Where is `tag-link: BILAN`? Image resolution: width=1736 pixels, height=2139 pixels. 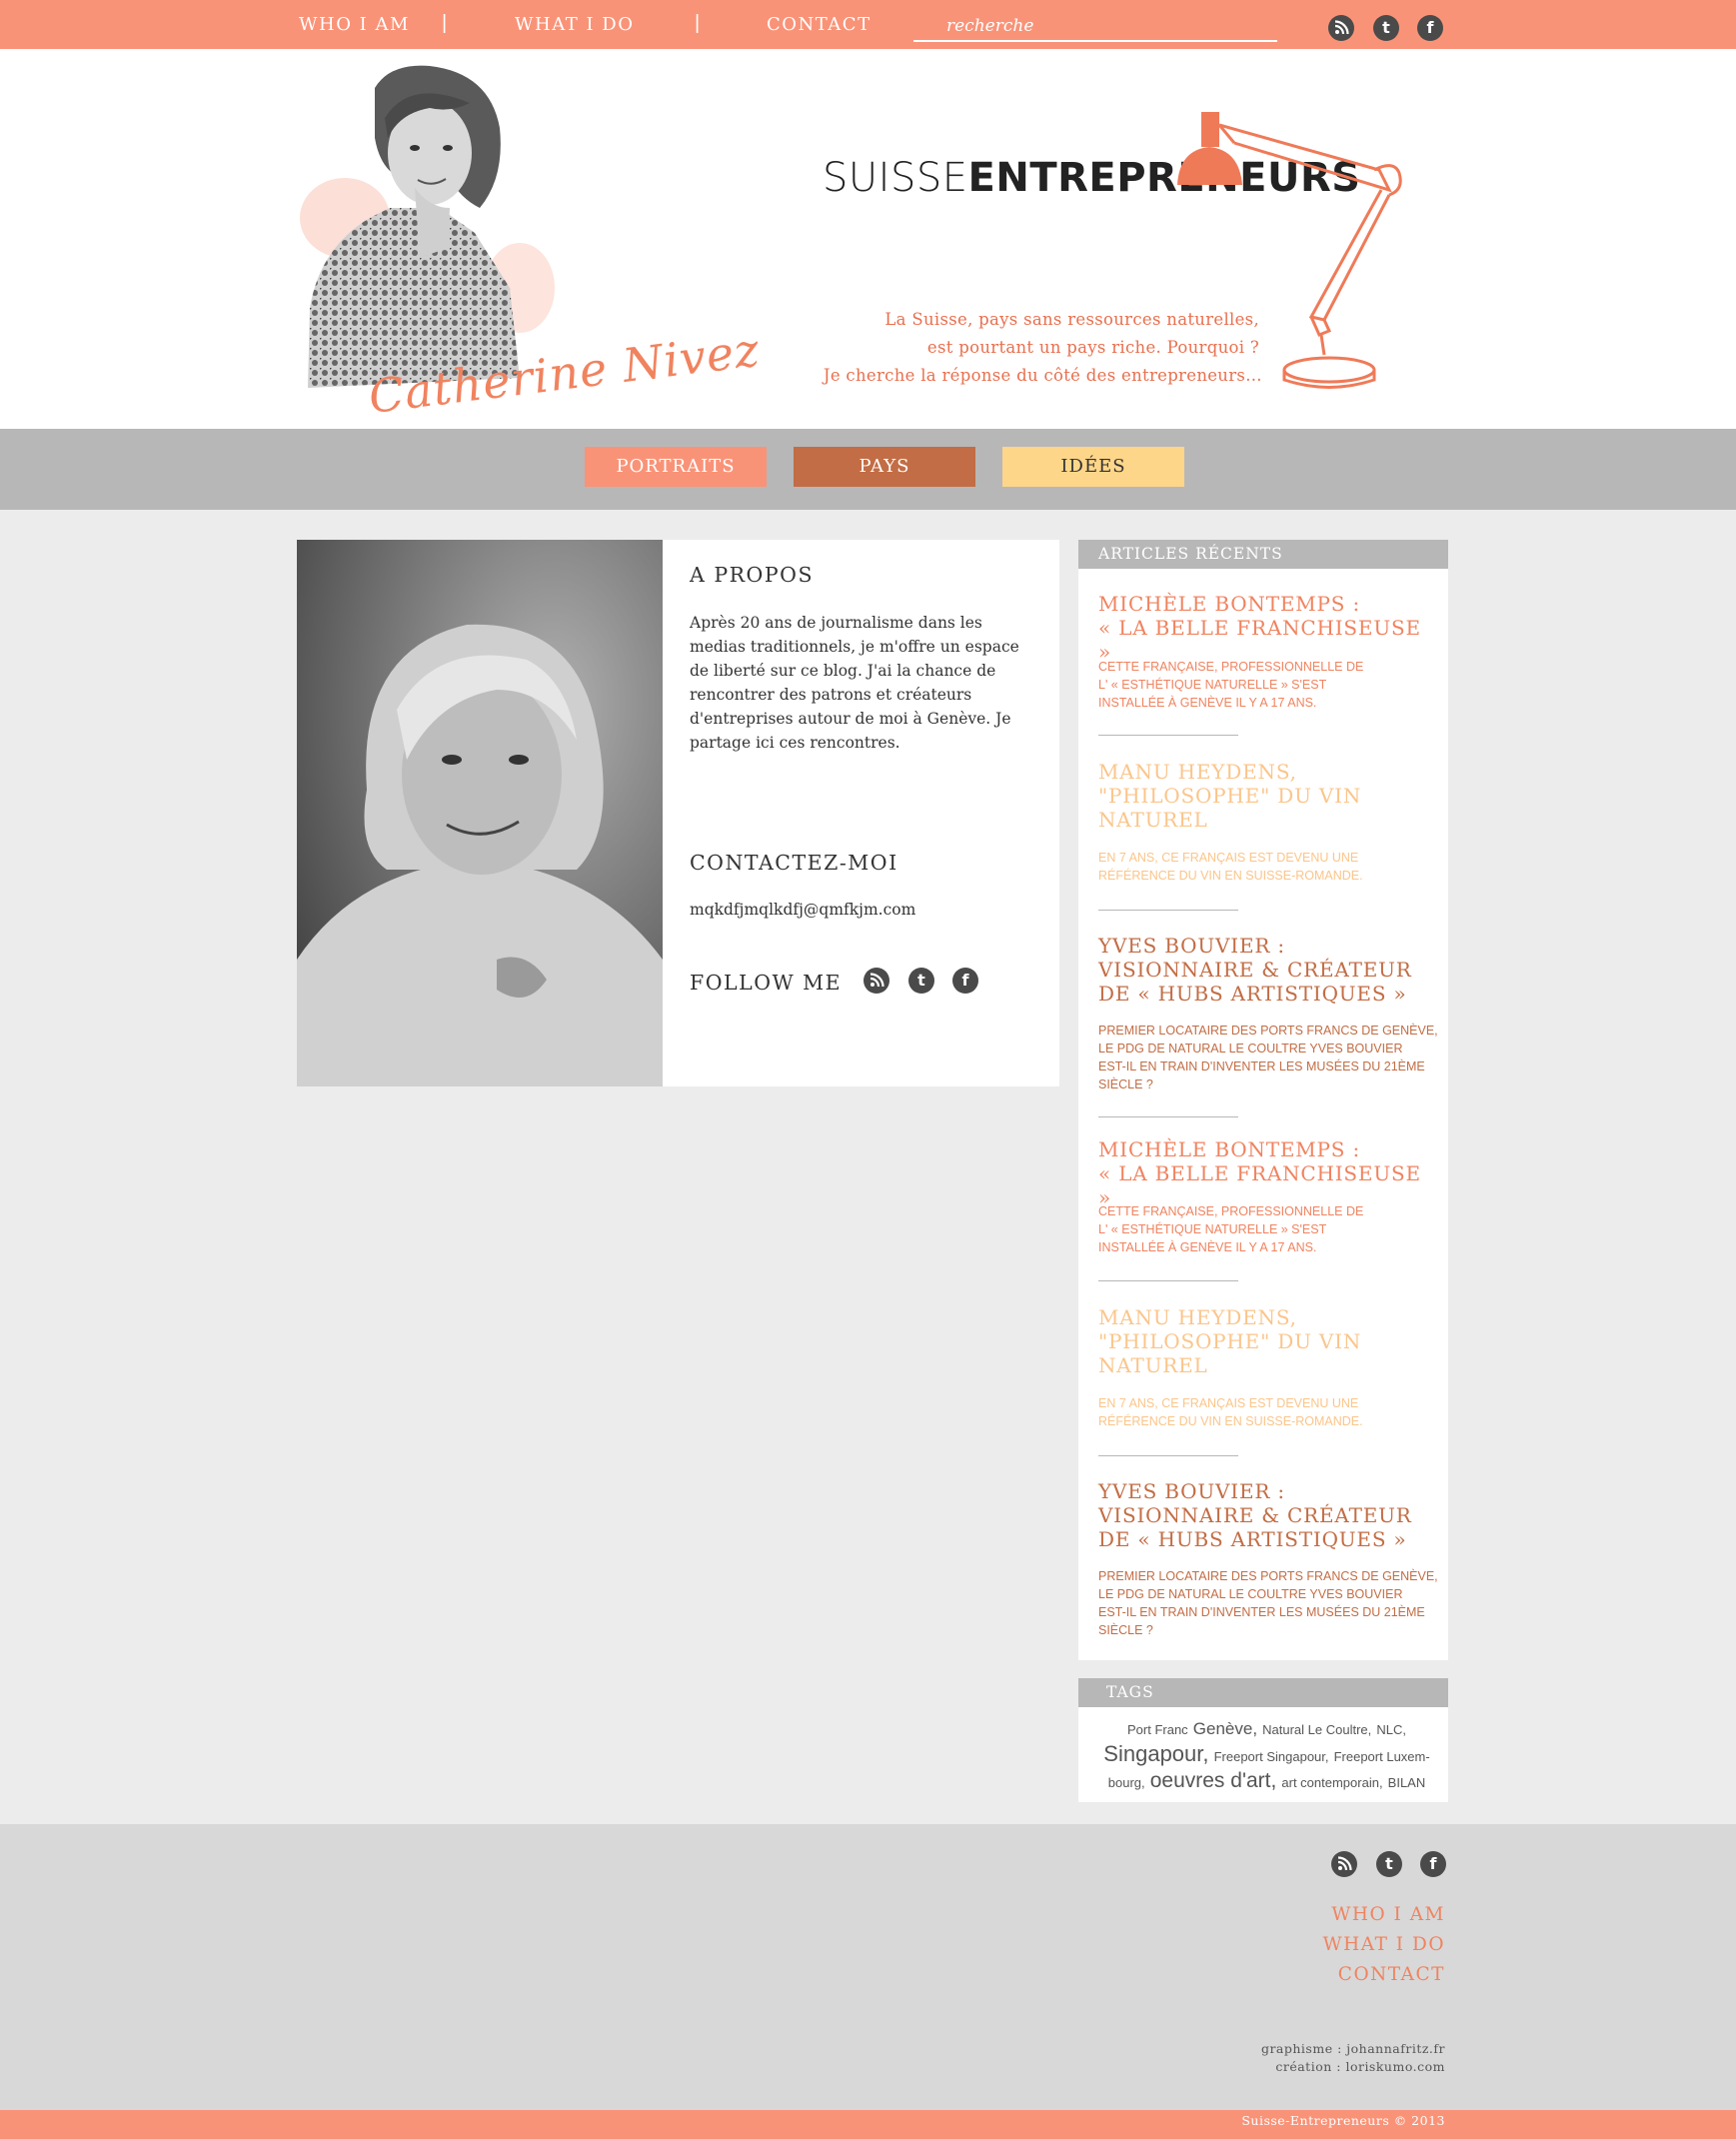
tag-link: BILAN is located at coordinates (1407, 1782).